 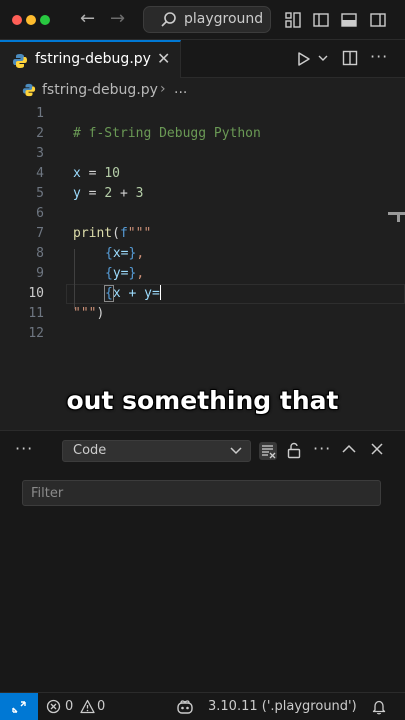 I want to click on workspace-name: playground, so click(x=224, y=19).